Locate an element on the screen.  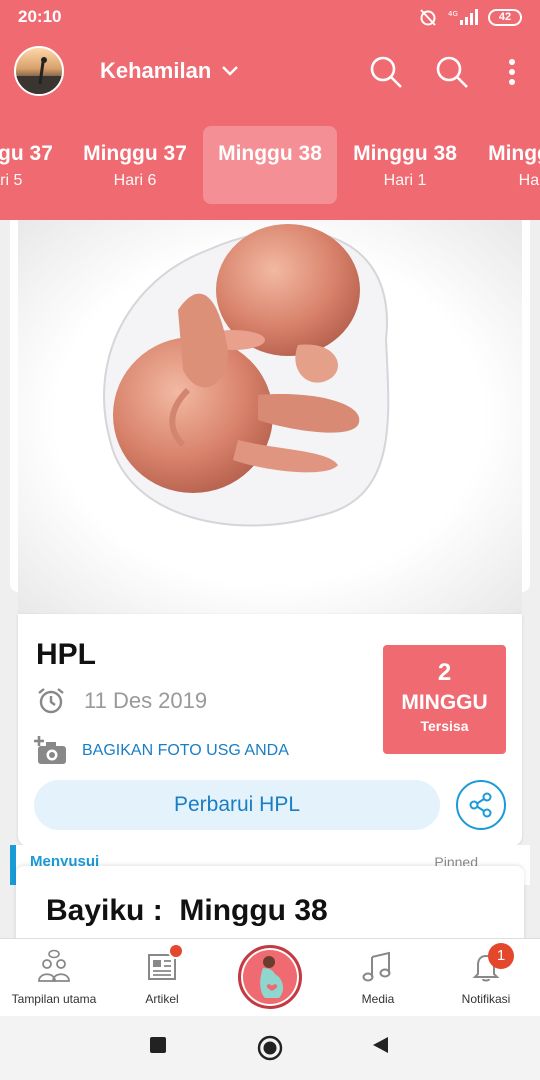
weeks-remaining-label: Tersisa is located at coordinates (444, 726).